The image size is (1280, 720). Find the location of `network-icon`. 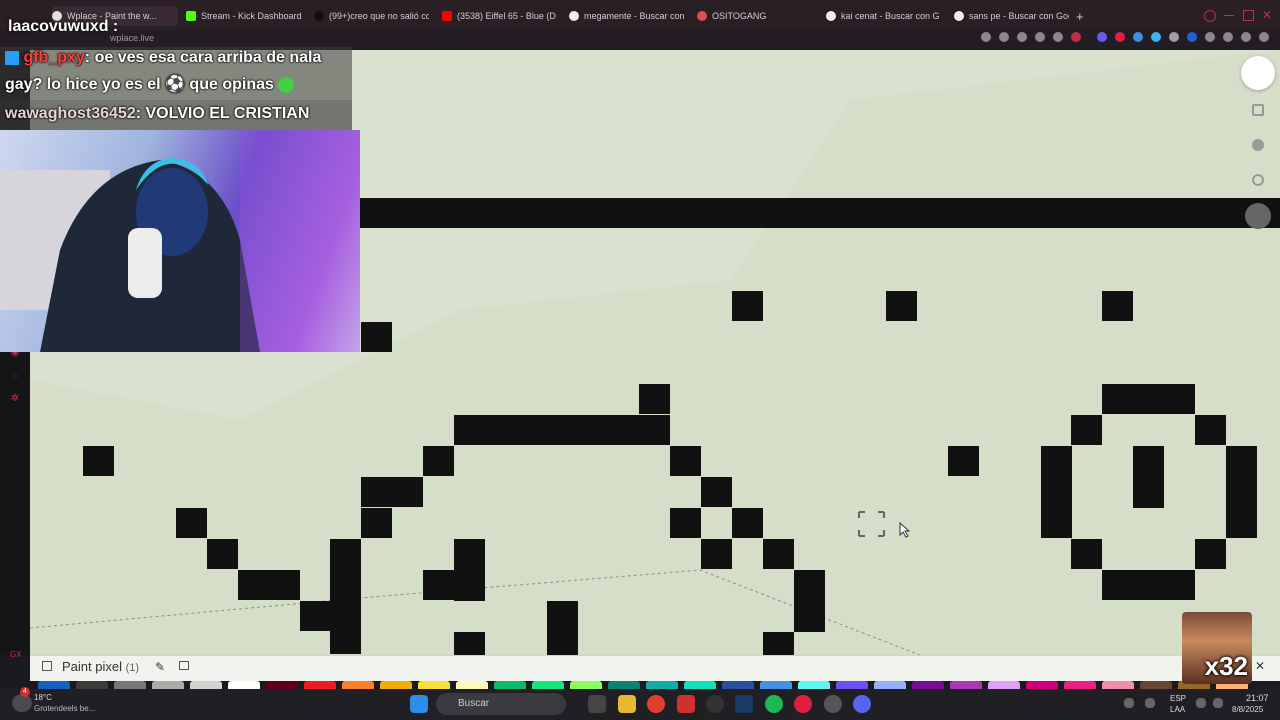

network-icon is located at coordinates (1201, 703).